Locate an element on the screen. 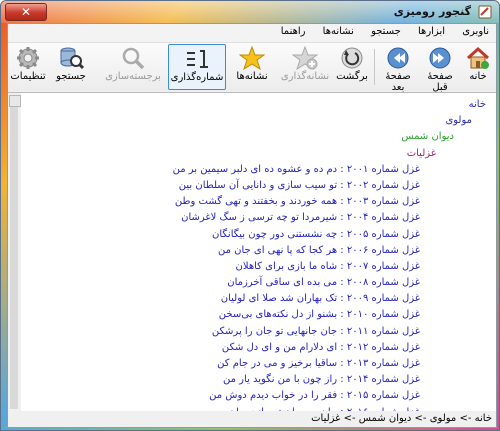  close-button: ✕ is located at coordinates (26, 12).